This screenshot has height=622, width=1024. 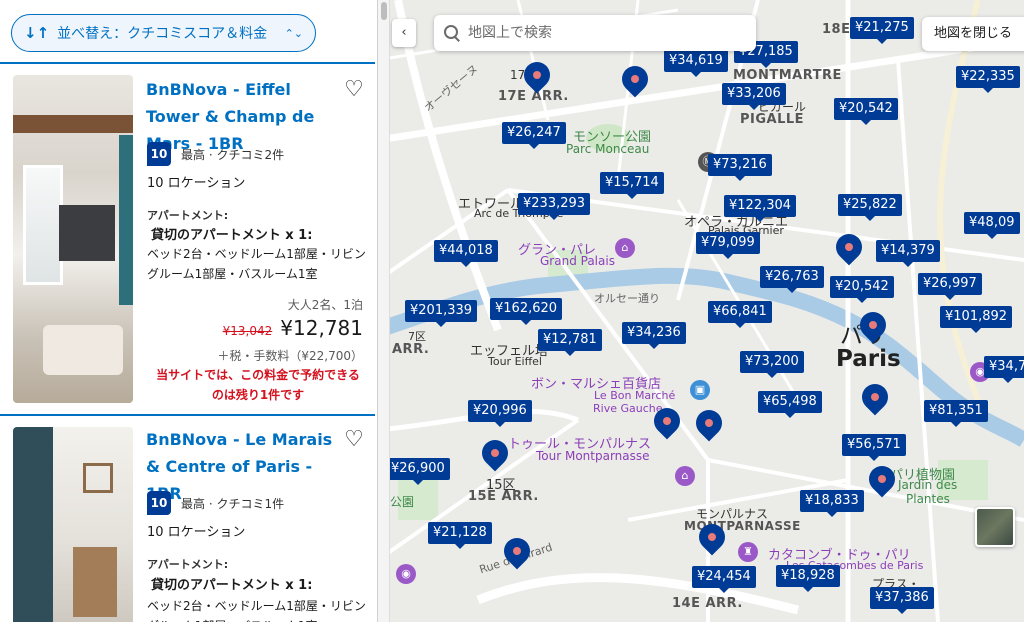 What do you see at coordinates (577, 261) in the screenshot?
I see `map-label: Grand Palais` at bounding box center [577, 261].